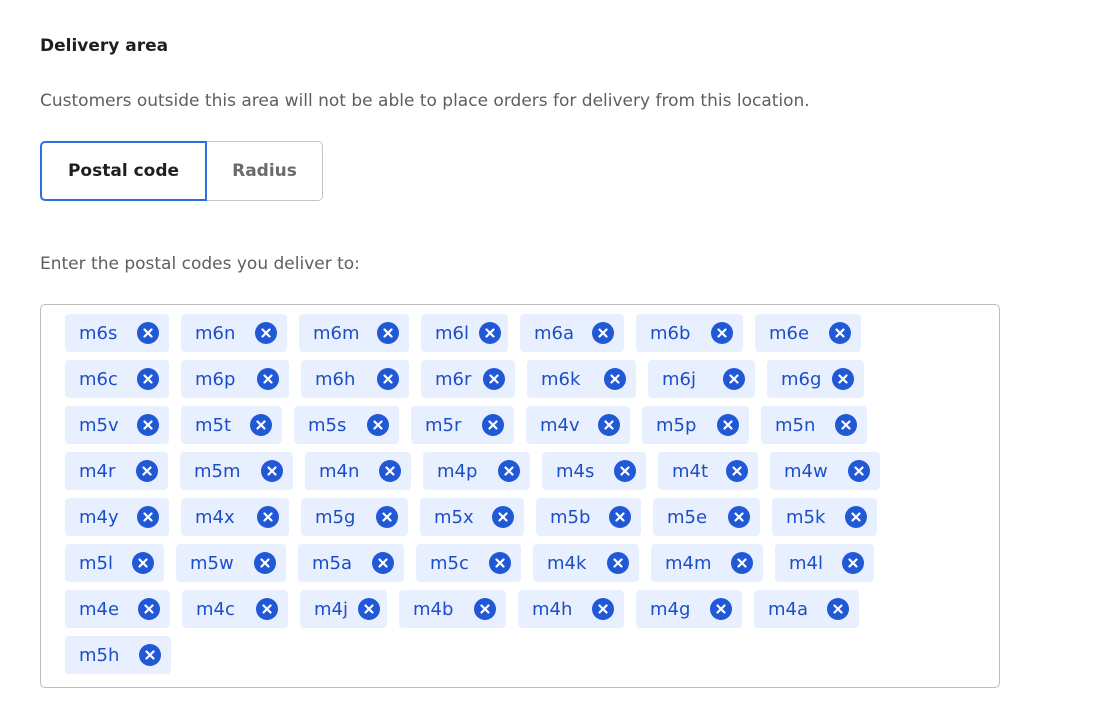  I want to click on postal-code-chip: m5c, so click(468, 563).